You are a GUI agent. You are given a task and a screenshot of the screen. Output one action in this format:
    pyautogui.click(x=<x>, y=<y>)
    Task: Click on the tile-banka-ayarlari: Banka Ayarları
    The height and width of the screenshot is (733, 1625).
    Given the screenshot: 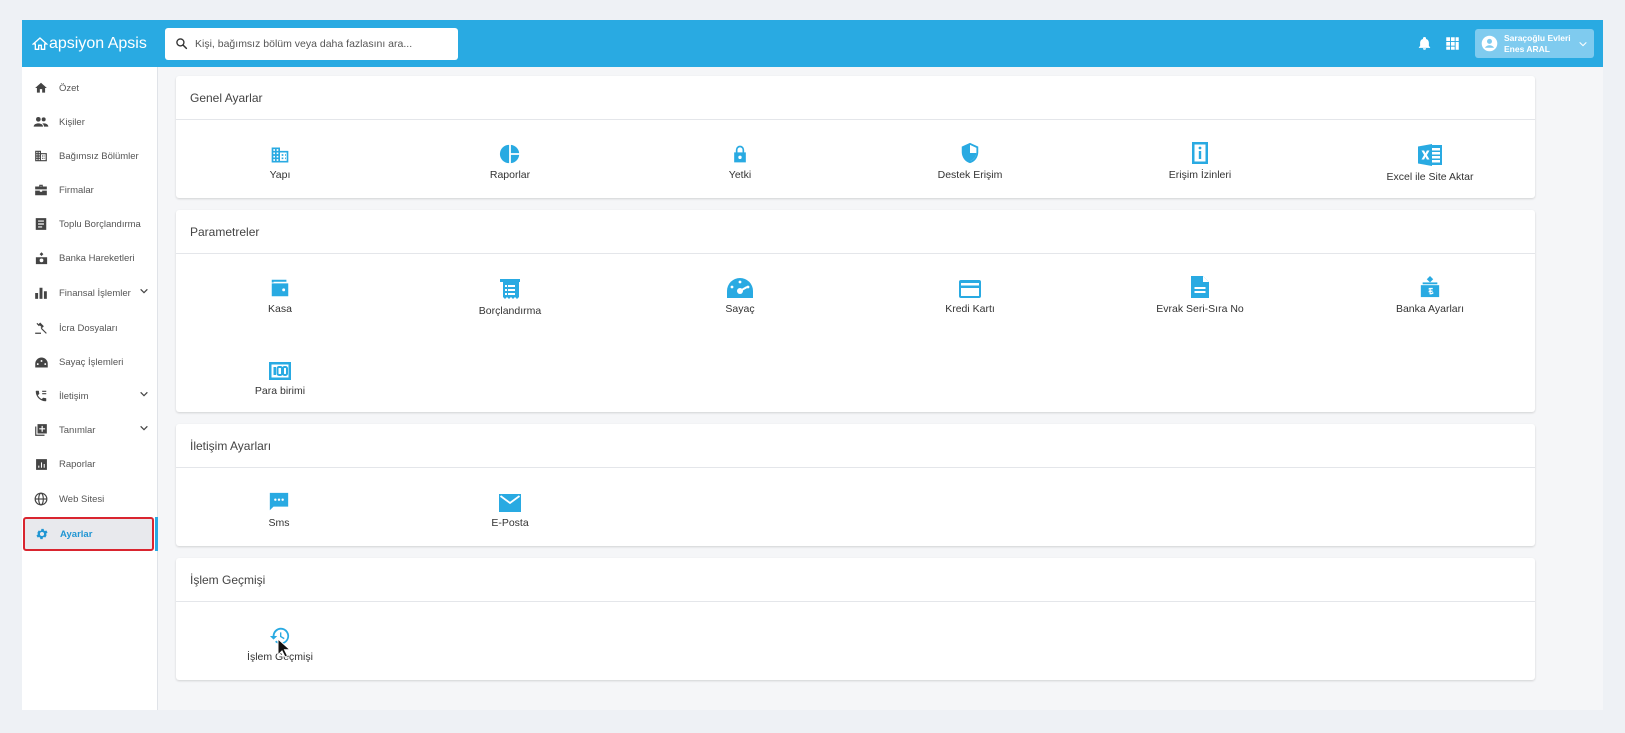 What is the action you would take?
    pyautogui.click(x=1430, y=304)
    